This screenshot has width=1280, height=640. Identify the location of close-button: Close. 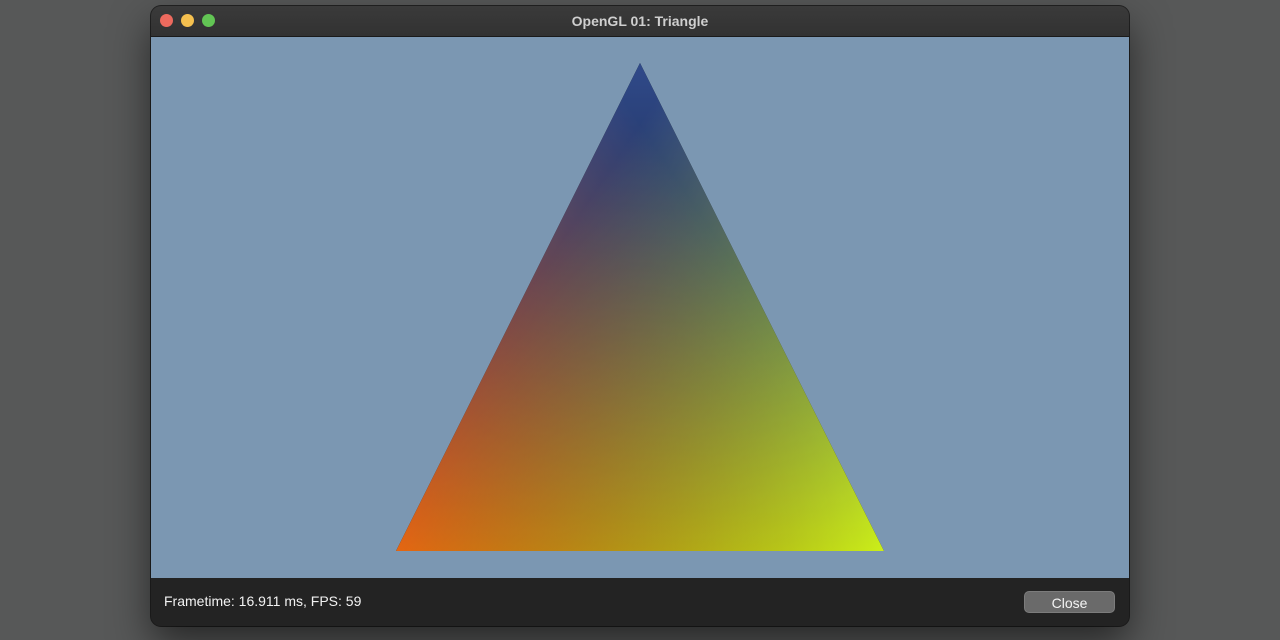
(1069, 602).